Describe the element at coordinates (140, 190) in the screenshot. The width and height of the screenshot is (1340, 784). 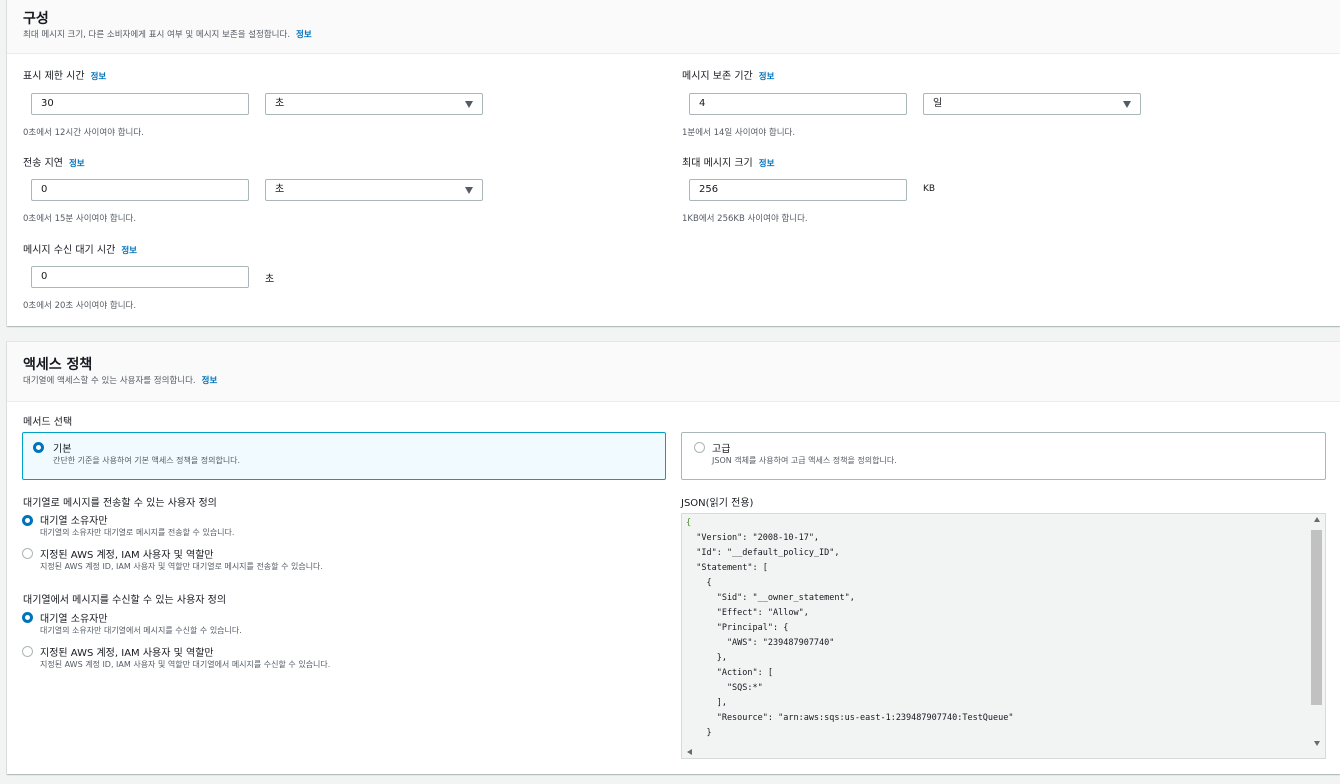
I see `delivery-delay-input: 0` at that location.